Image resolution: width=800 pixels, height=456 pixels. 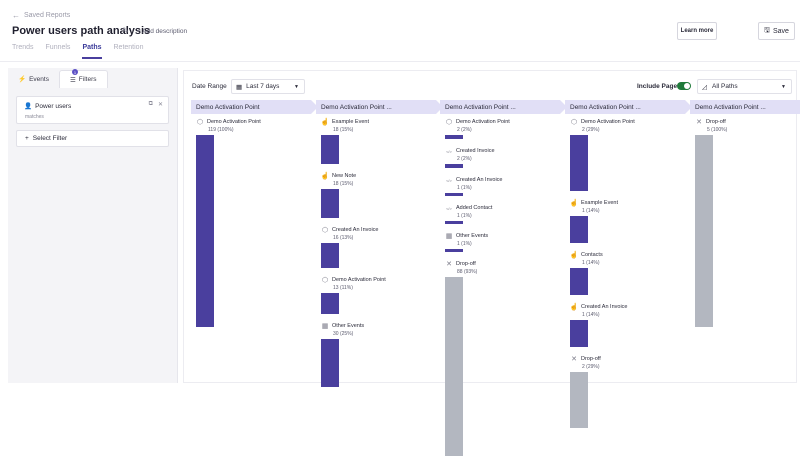 What do you see at coordinates (464, 159) in the screenshot?
I see `node-count: 2 (2%)` at bounding box center [464, 159].